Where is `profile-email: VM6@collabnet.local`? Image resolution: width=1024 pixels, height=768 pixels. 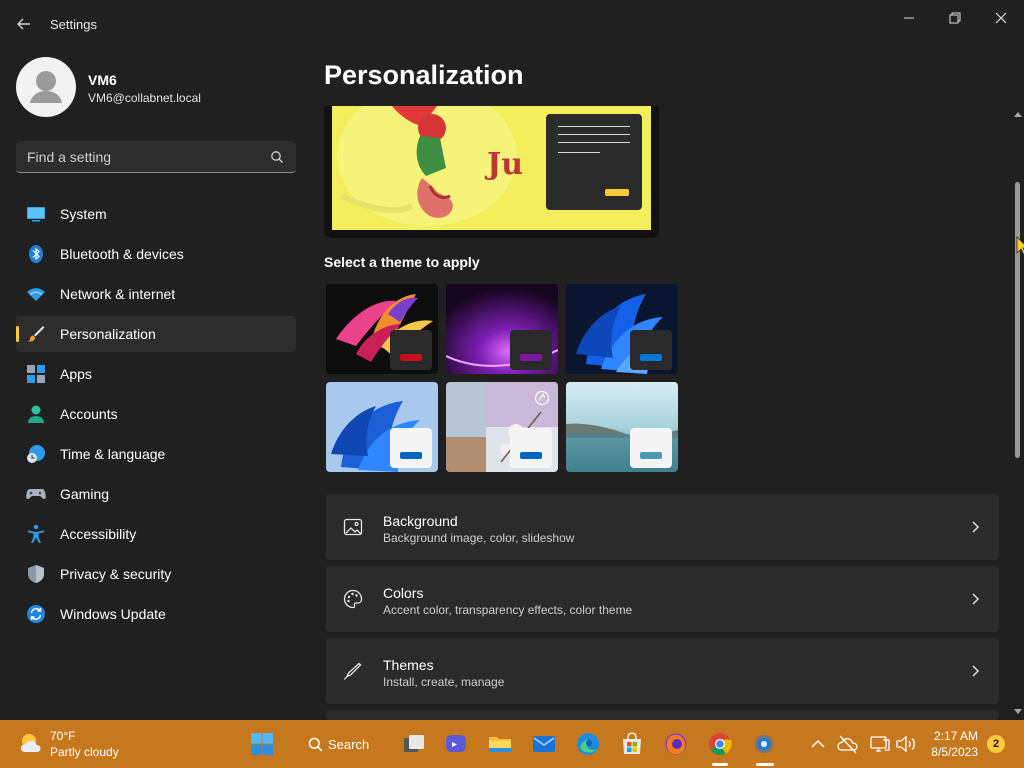
profile-email: VM6@collabnet.local is located at coordinates (144, 98).